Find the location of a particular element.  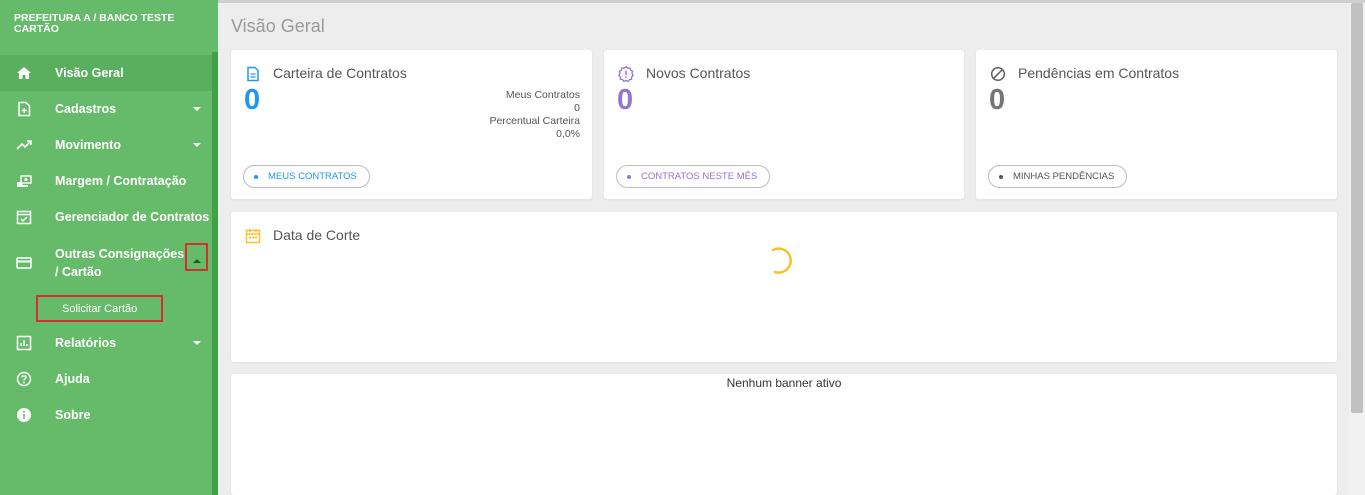

sidebar-item-outras-consignacoes-cartao: Outras Consignações / Cartão is located at coordinates (106, 263).